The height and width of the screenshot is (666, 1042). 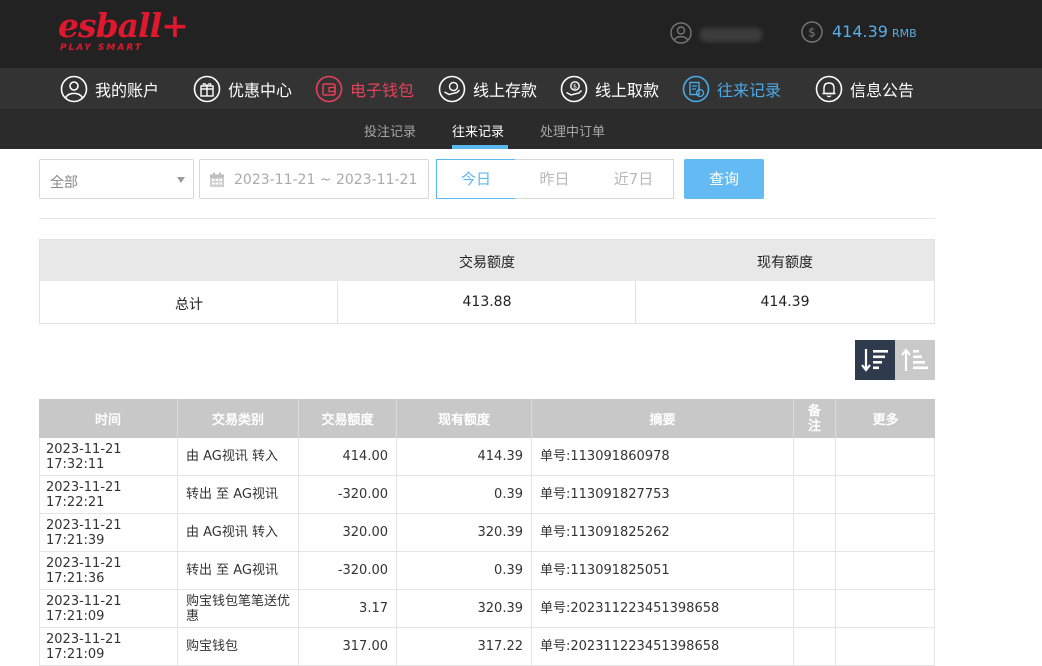 I want to click on cell-time: 2023-11-21 17:21:39, so click(x=108, y=532).